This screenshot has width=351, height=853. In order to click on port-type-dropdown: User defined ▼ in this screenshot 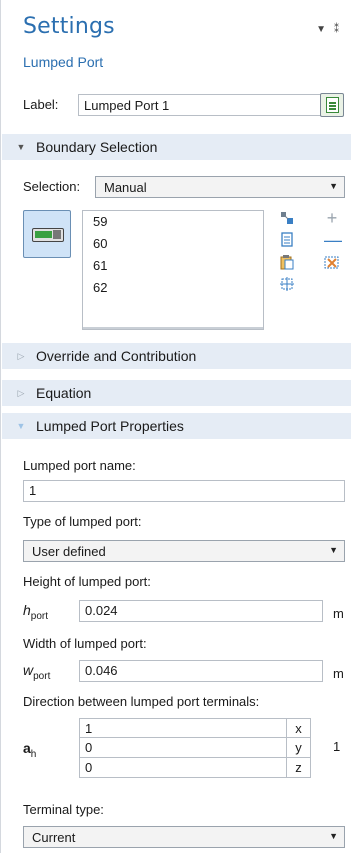, I will do `click(184, 551)`.